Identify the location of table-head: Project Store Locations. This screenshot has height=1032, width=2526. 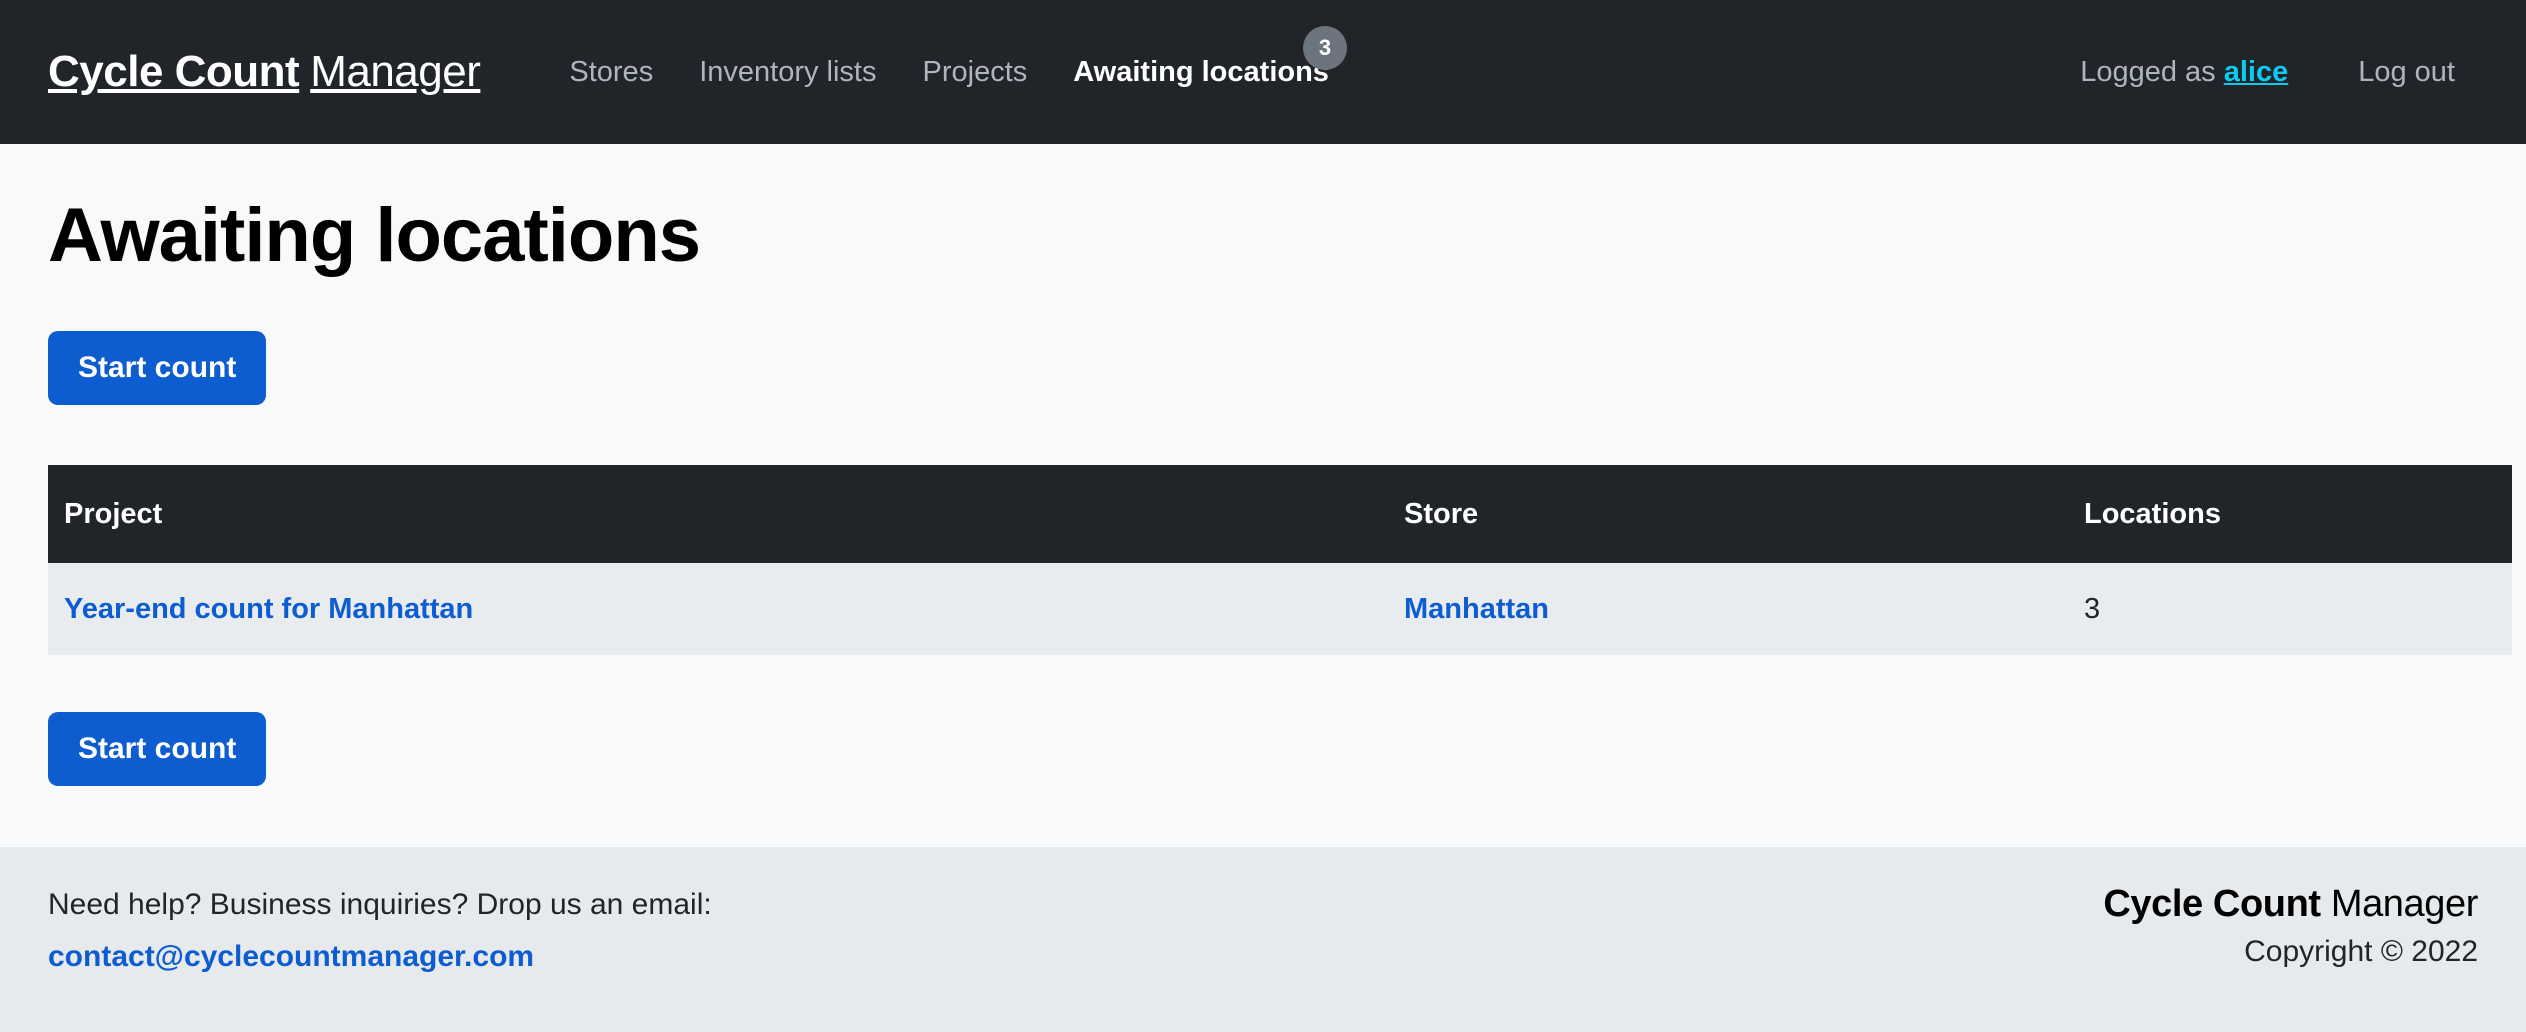
(1280, 514).